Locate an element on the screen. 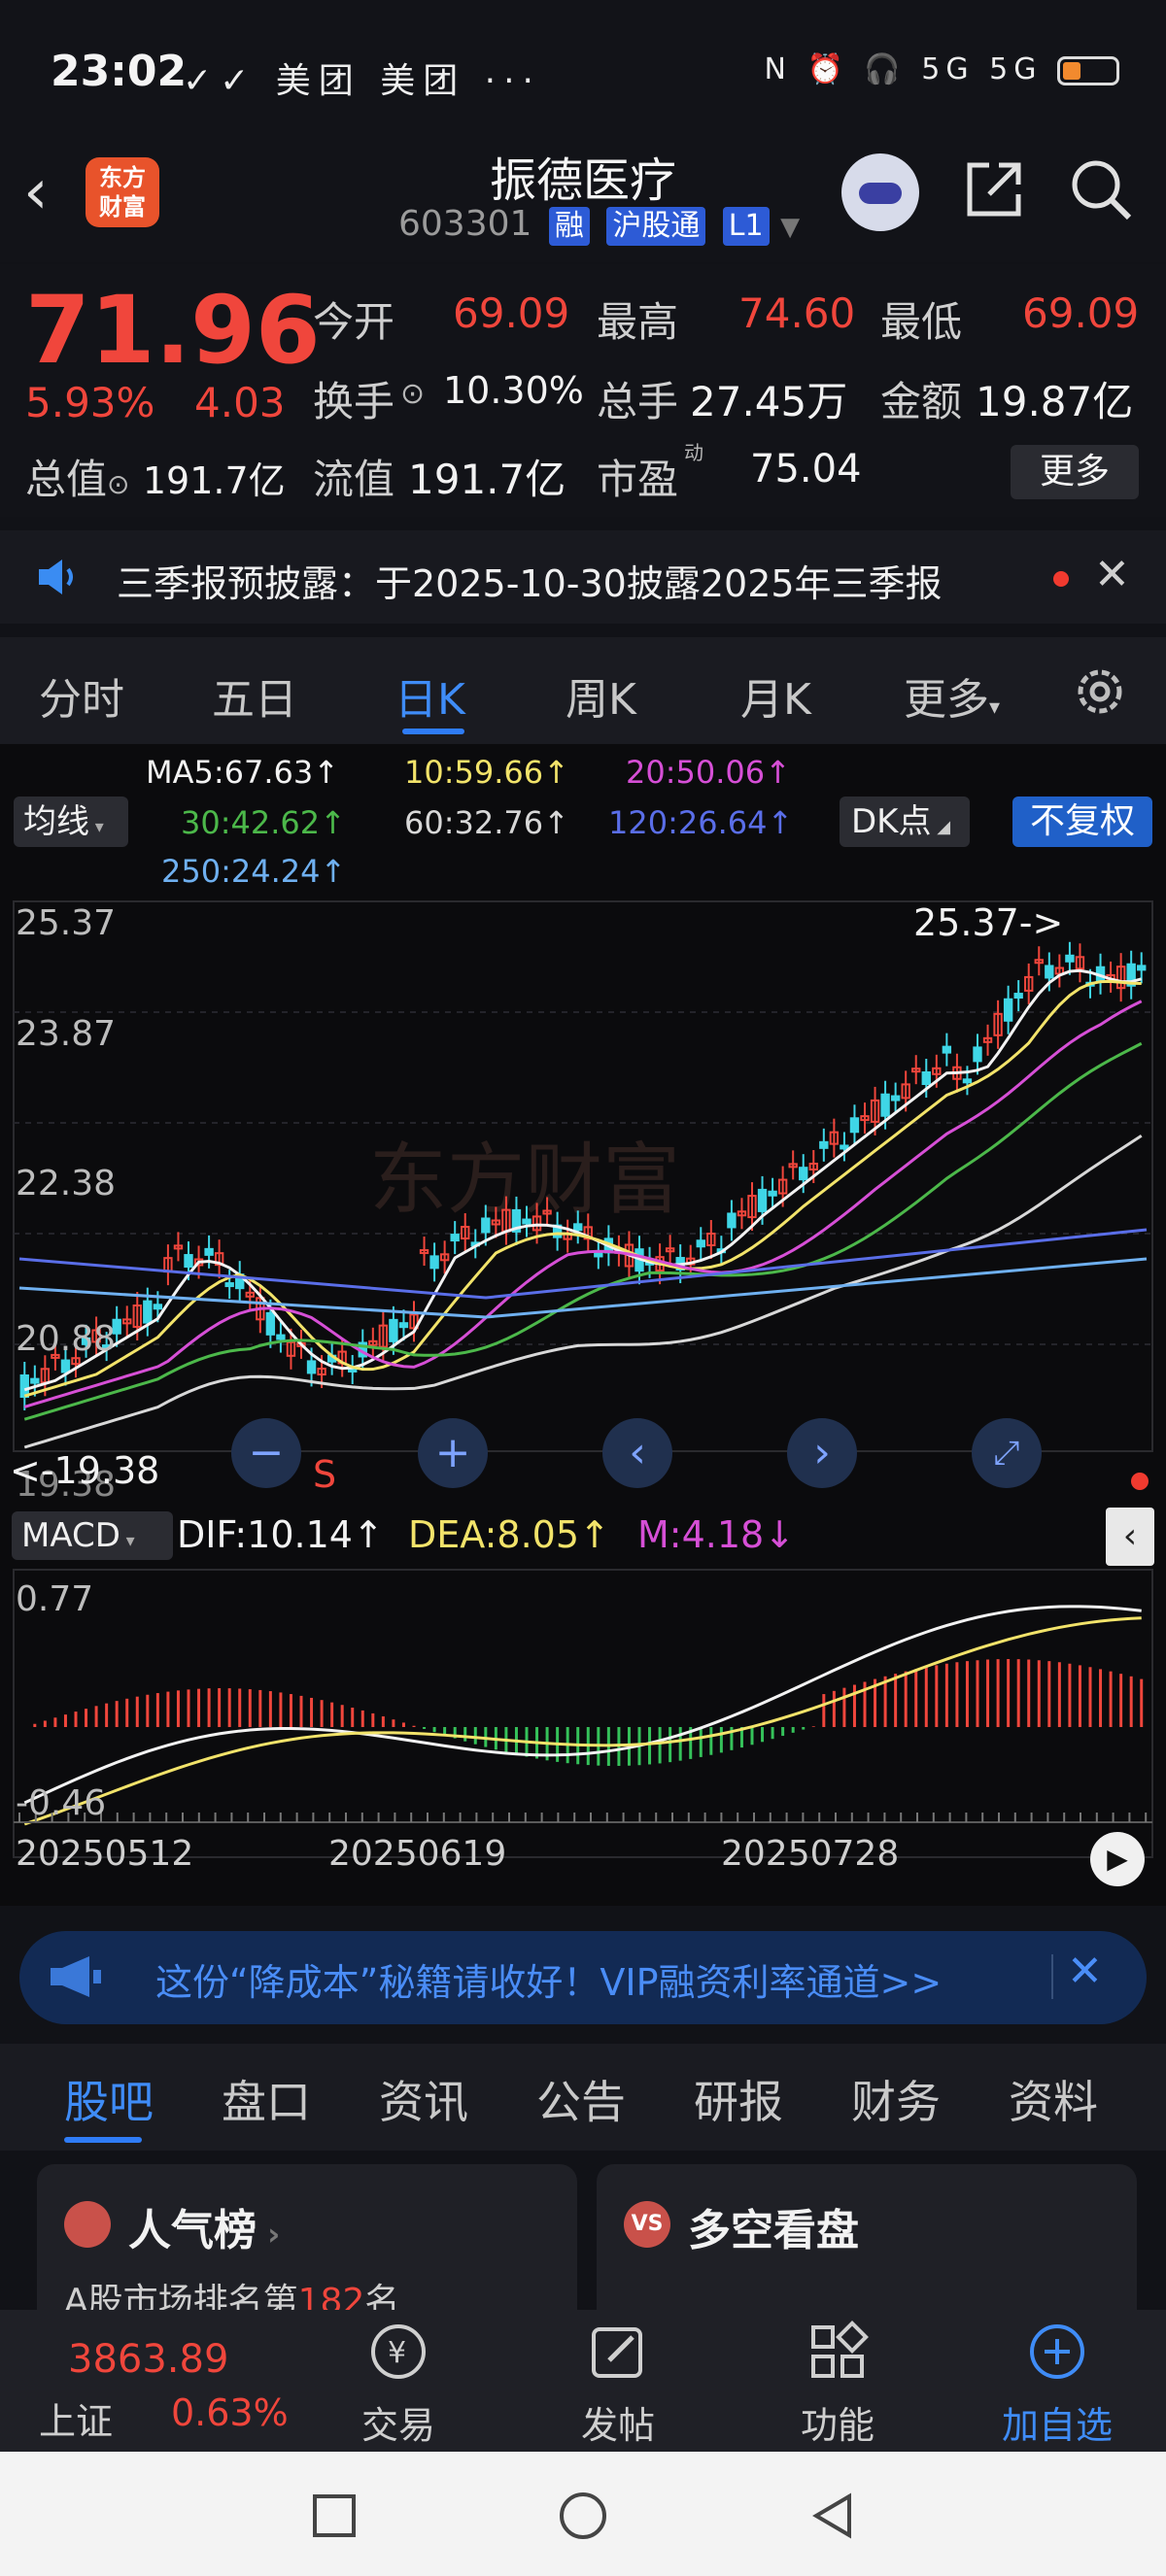 The height and width of the screenshot is (2576, 1166). ma-line is located at coordinates (583, 1231).